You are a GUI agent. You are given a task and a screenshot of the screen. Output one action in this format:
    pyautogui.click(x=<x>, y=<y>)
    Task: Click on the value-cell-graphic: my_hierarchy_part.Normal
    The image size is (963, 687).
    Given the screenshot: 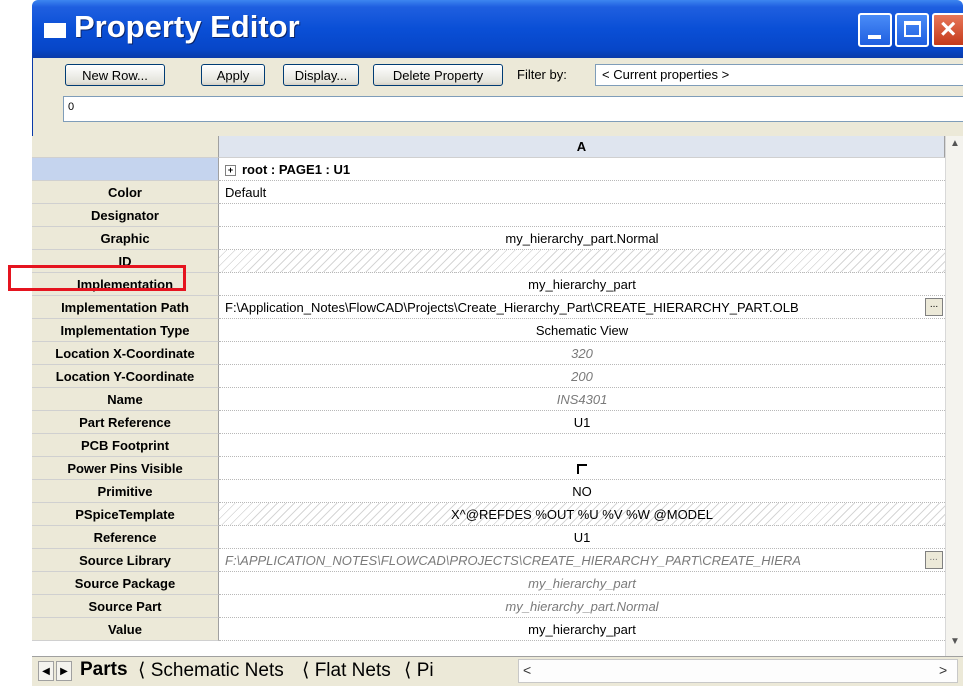 What is the action you would take?
    pyautogui.click(x=582, y=238)
    